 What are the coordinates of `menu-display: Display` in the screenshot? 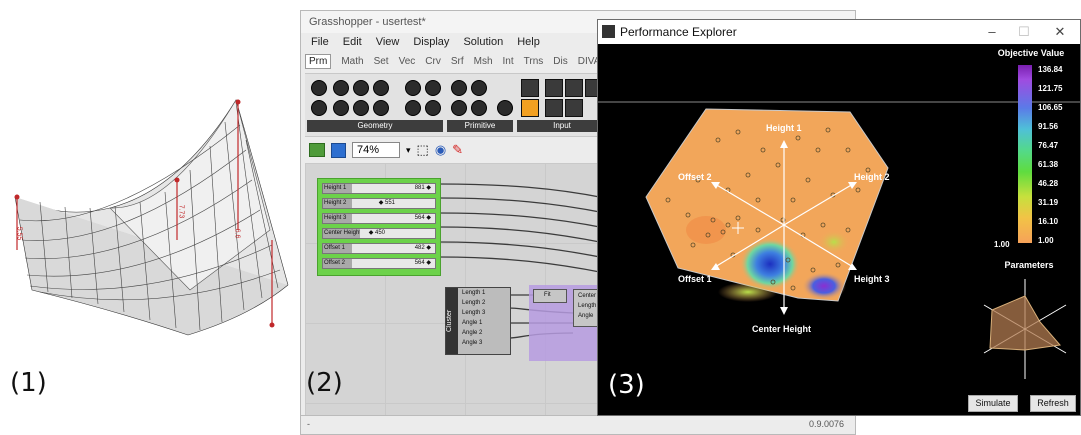 It's located at (431, 42).